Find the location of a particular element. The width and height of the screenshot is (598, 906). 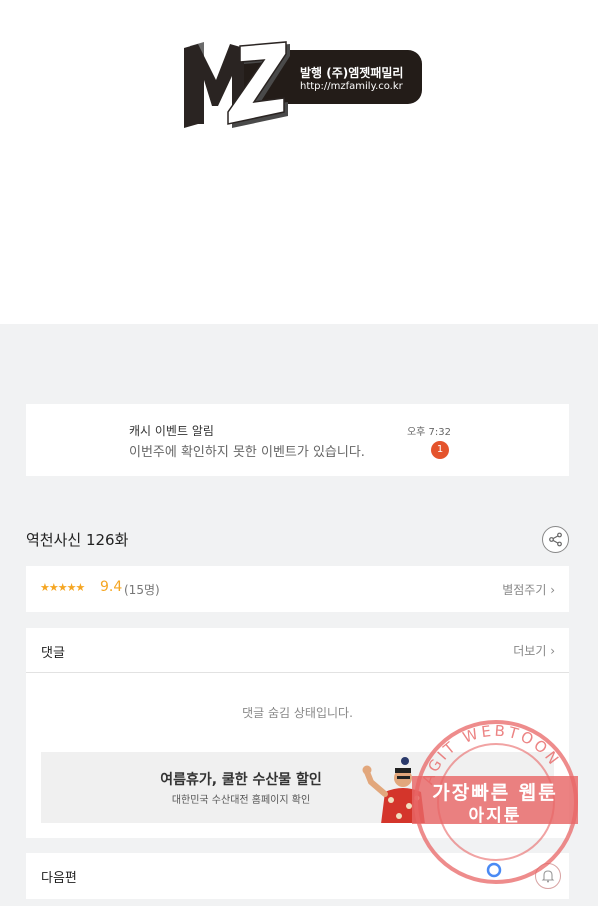

notification-badge: 1 is located at coordinates (440, 450).